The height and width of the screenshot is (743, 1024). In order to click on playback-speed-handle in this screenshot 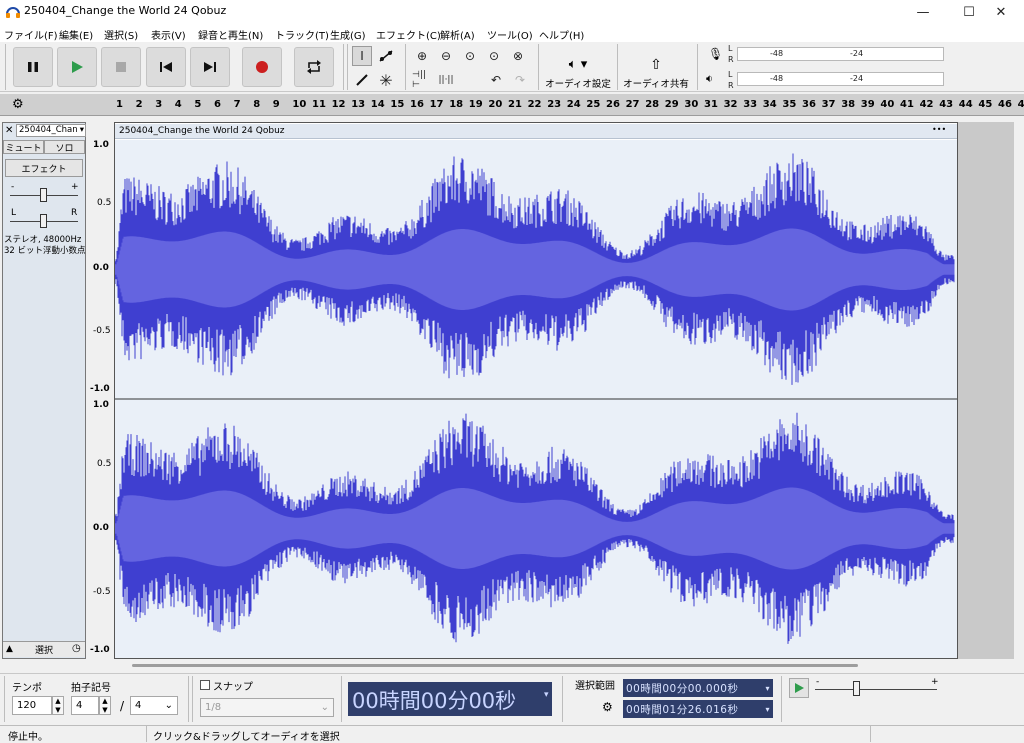, I will do `click(856, 688)`.